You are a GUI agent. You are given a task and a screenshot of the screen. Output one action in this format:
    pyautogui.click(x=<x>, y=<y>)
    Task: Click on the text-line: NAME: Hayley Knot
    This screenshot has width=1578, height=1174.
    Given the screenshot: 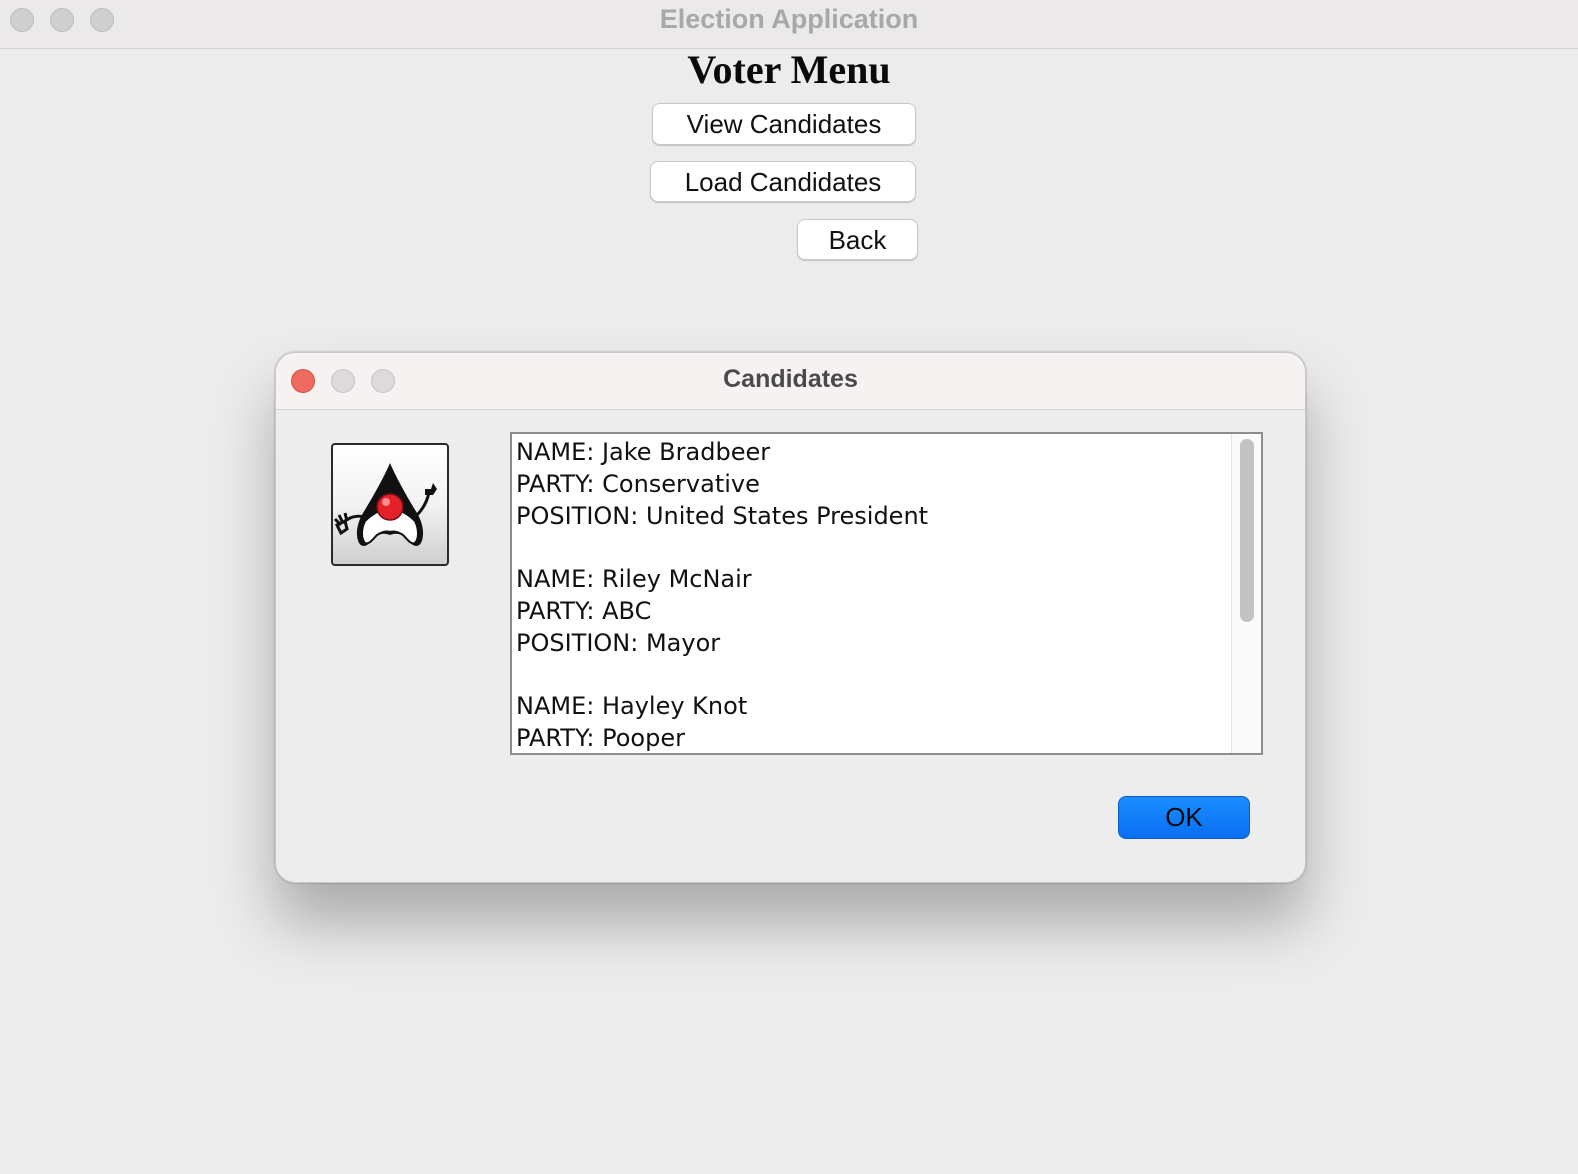 What is the action you would take?
    pyautogui.click(x=632, y=706)
    